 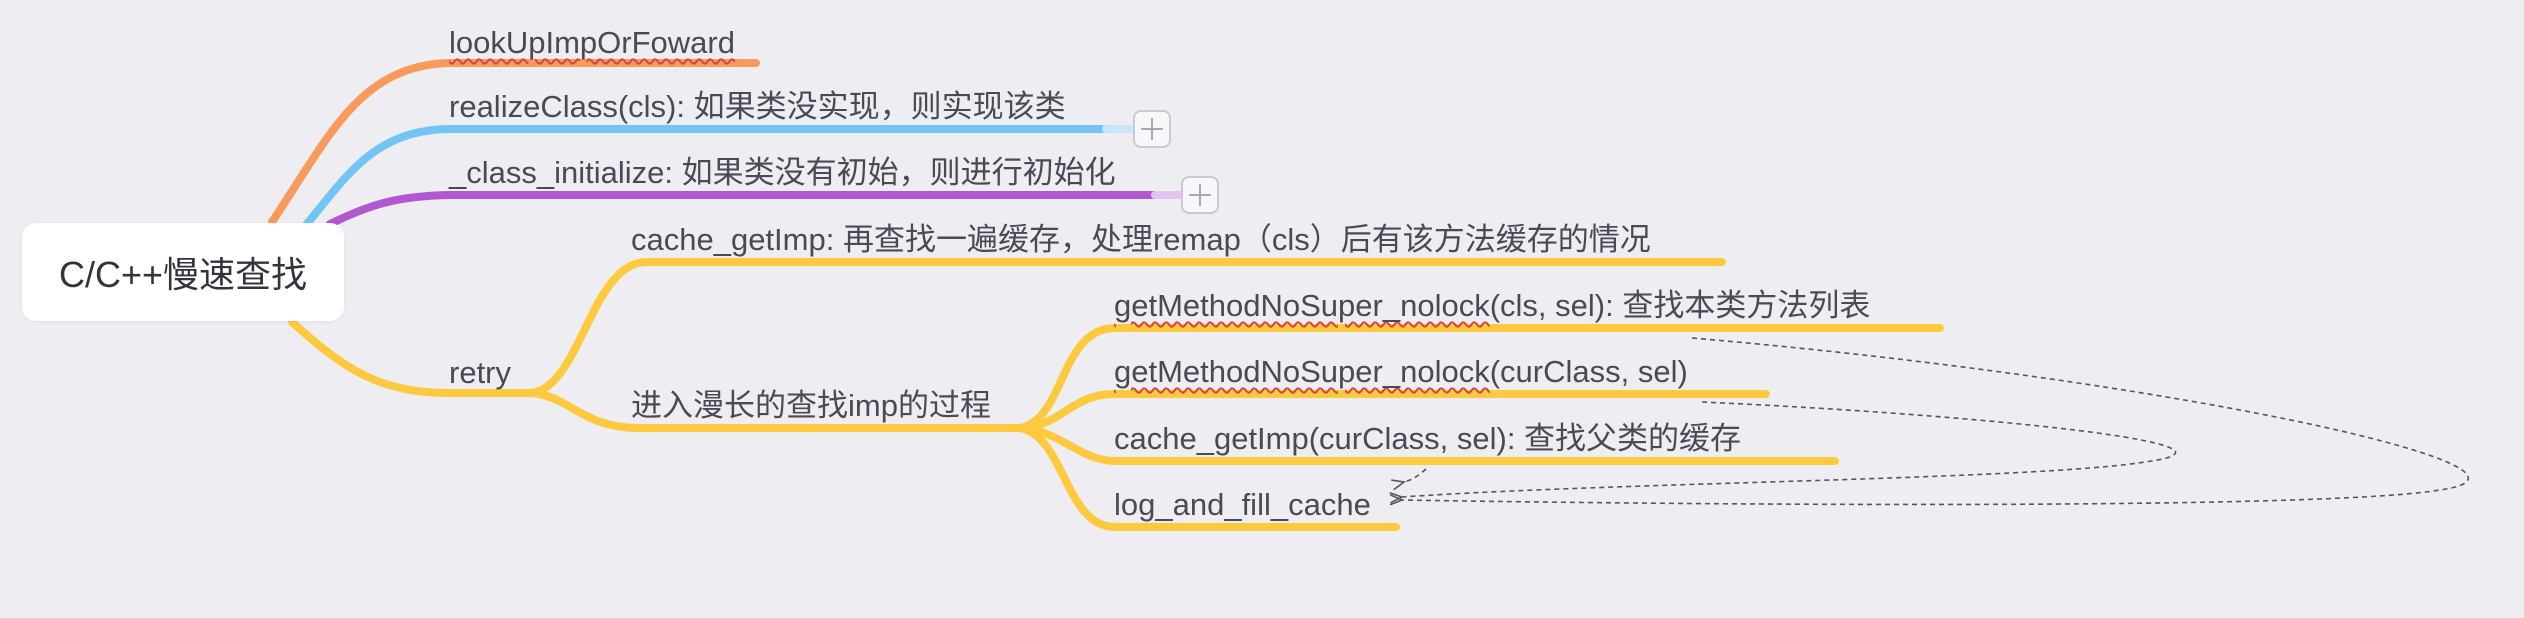 What do you see at coordinates (1588, 371) in the screenshot?
I see `topic-method-super-args: (curClass, sel)` at bounding box center [1588, 371].